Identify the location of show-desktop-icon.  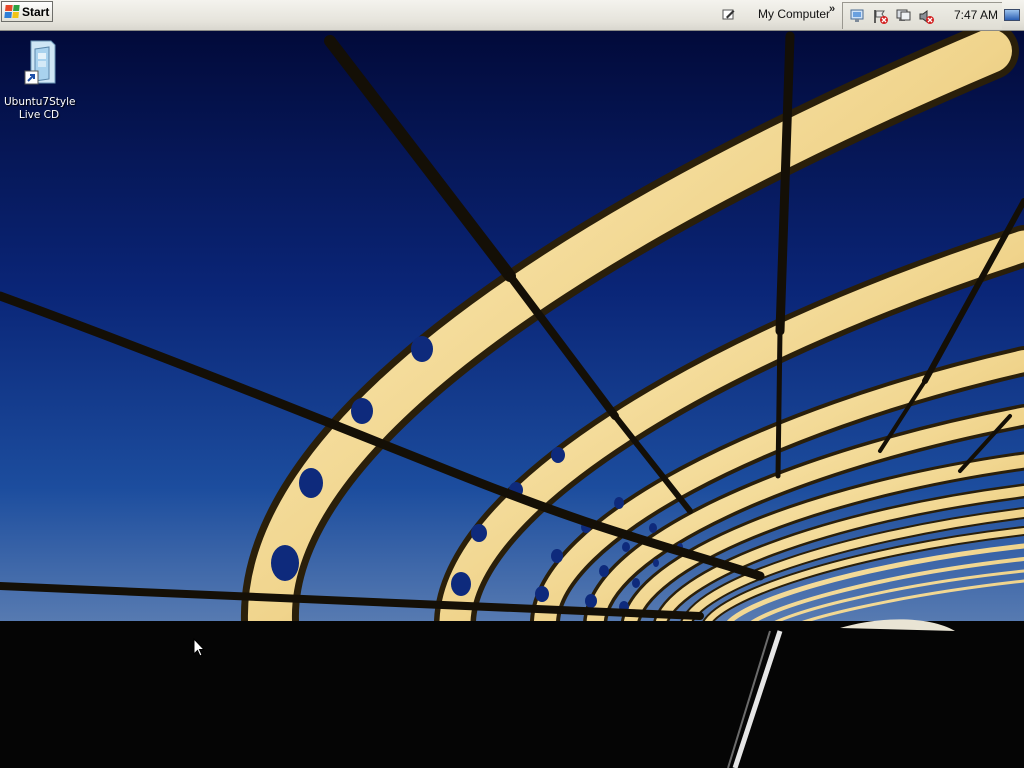
(1012, 15).